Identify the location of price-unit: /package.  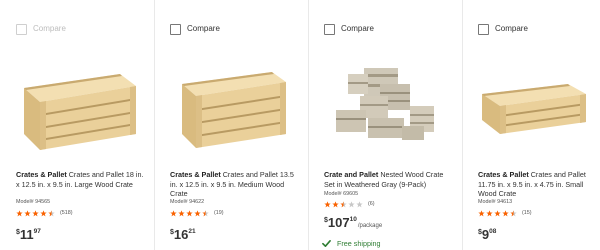
(370, 226).